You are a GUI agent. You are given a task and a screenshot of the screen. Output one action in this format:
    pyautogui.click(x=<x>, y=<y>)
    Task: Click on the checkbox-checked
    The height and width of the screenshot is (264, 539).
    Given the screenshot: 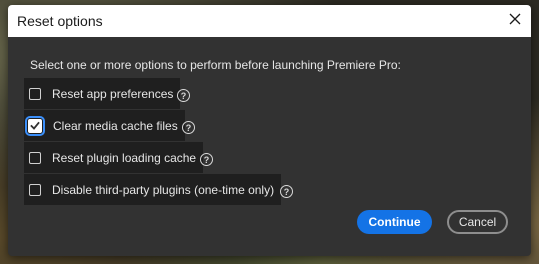 What is the action you would take?
    pyautogui.click(x=35, y=125)
    